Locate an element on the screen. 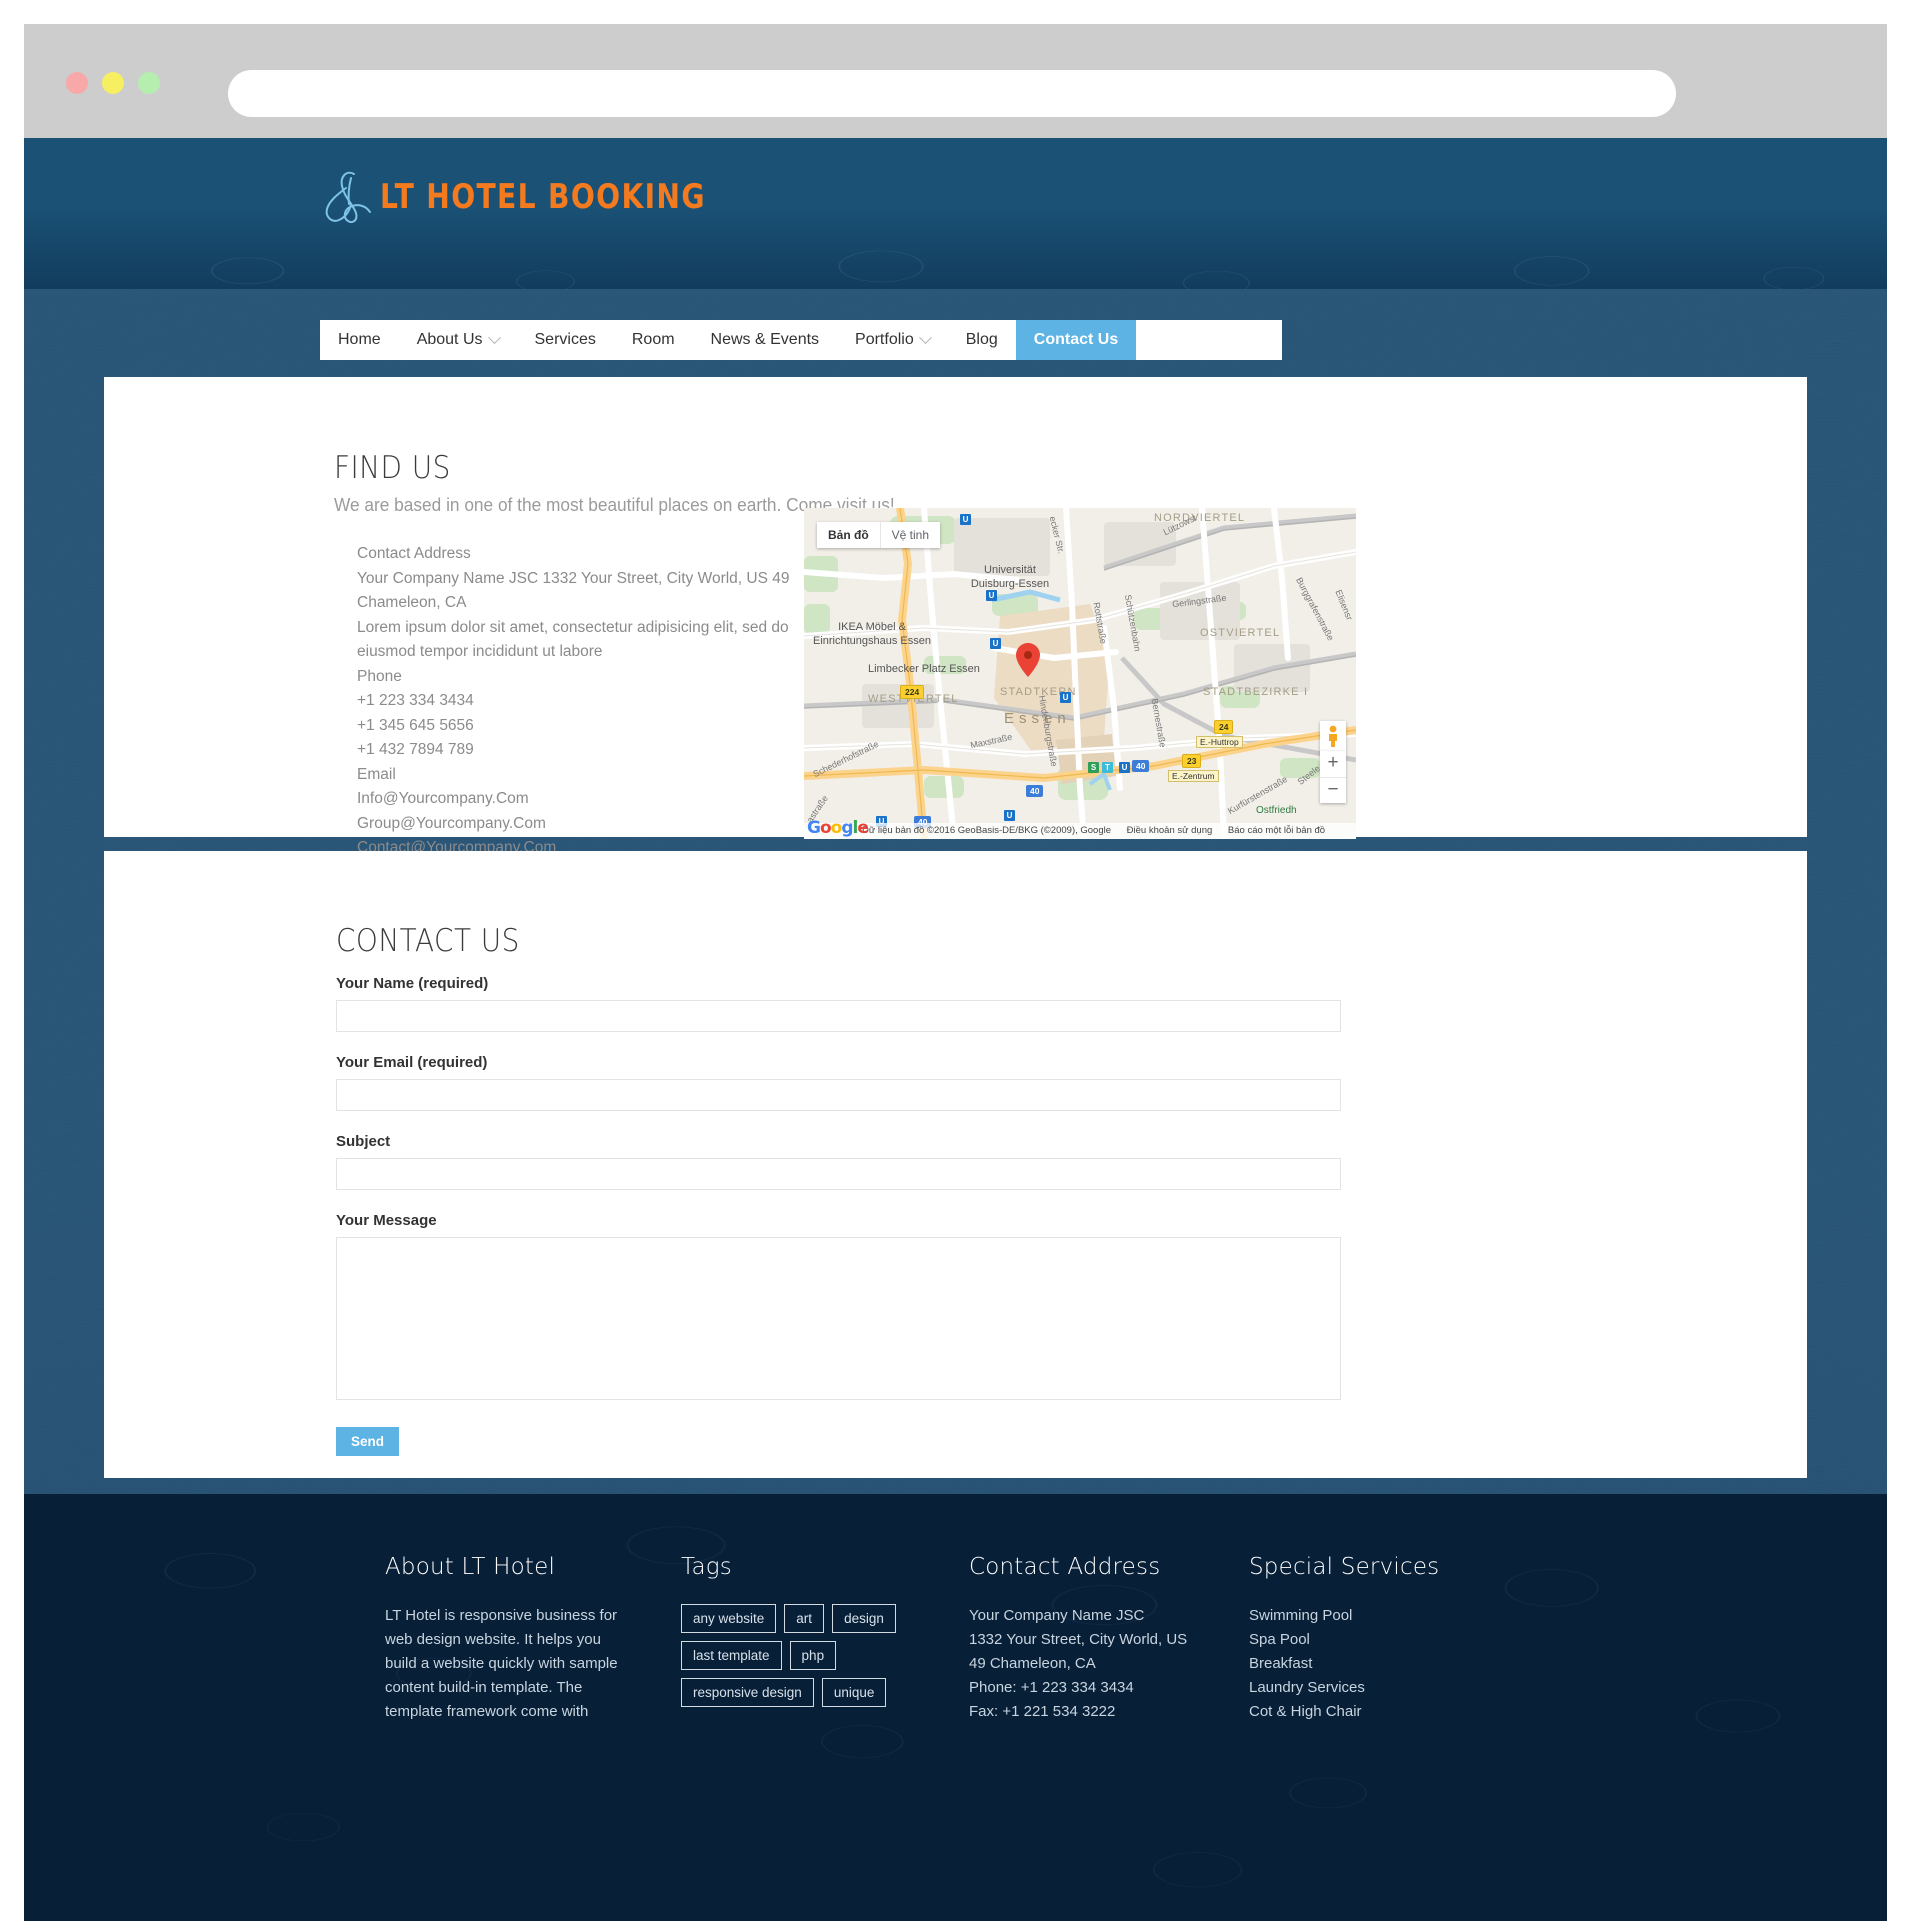  your-email-label: Your Email (required) is located at coordinates (412, 1062).